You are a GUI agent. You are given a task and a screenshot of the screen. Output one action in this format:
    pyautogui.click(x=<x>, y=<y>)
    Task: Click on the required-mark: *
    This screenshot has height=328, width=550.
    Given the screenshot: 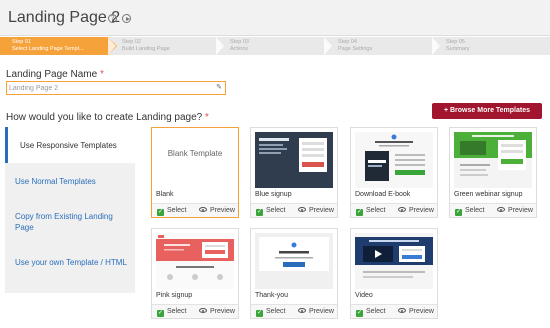 What is the action you would take?
    pyautogui.click(x=207, y=117)
    